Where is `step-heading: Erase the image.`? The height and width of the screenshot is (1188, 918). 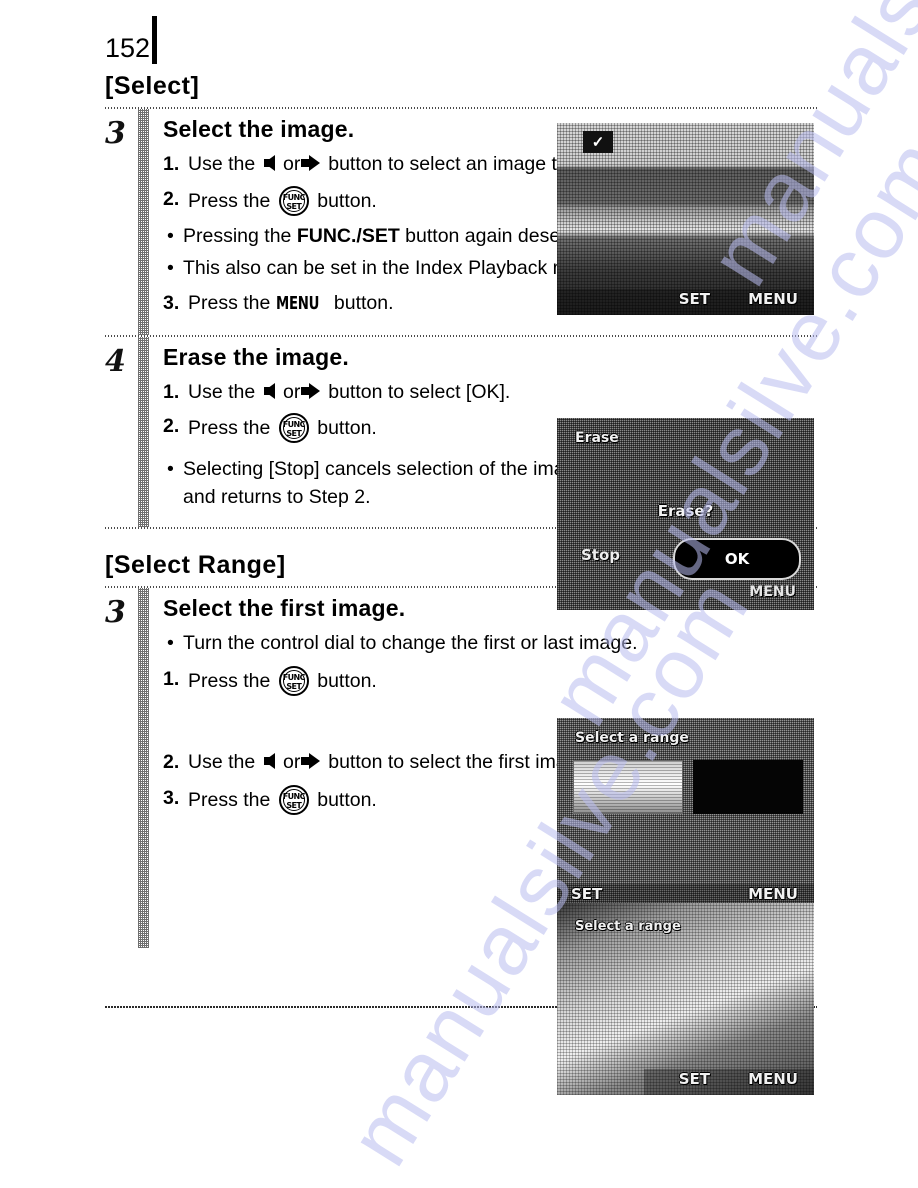
step-heading: Erase the image. is located at coordinates (256, 356).